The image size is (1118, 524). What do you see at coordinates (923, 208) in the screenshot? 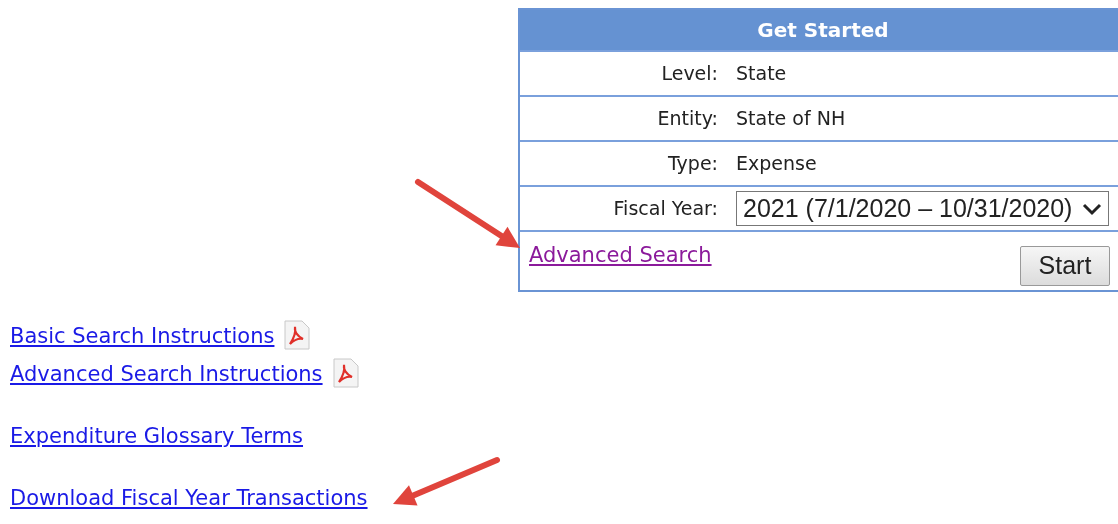
I see `fiscal-year-select: 2021 (7/1/2020 – 10/31/2020)` at bounding box center [923, 208].